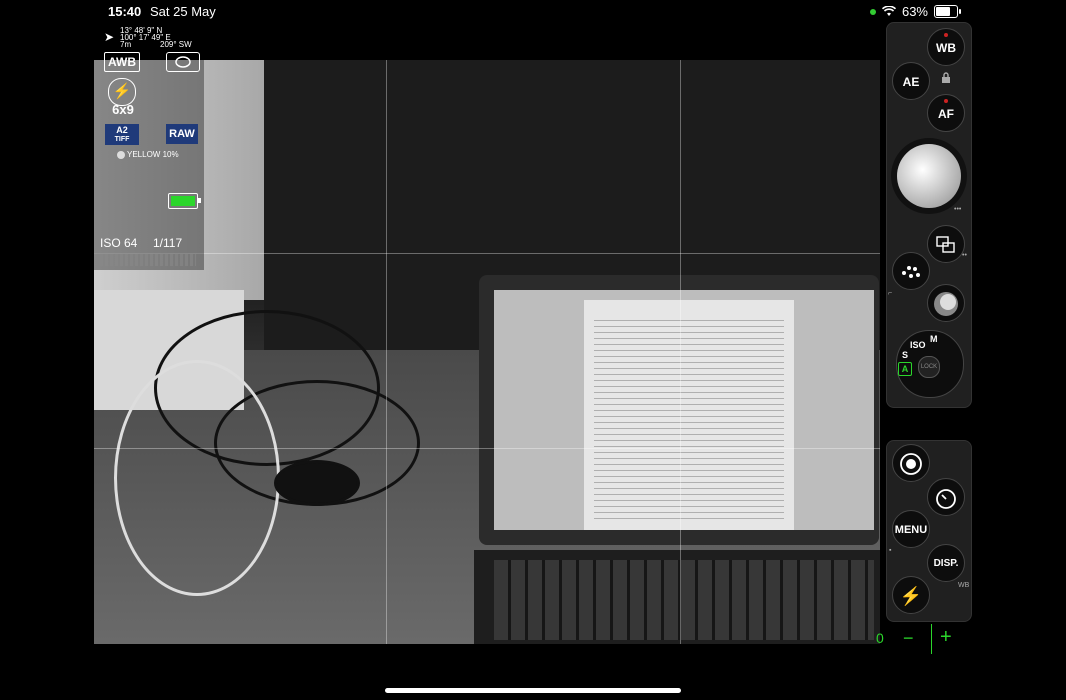 This screenshot has height=700, width=1066. I want to click on gps-heading: 209° SW, so click(176, 44).